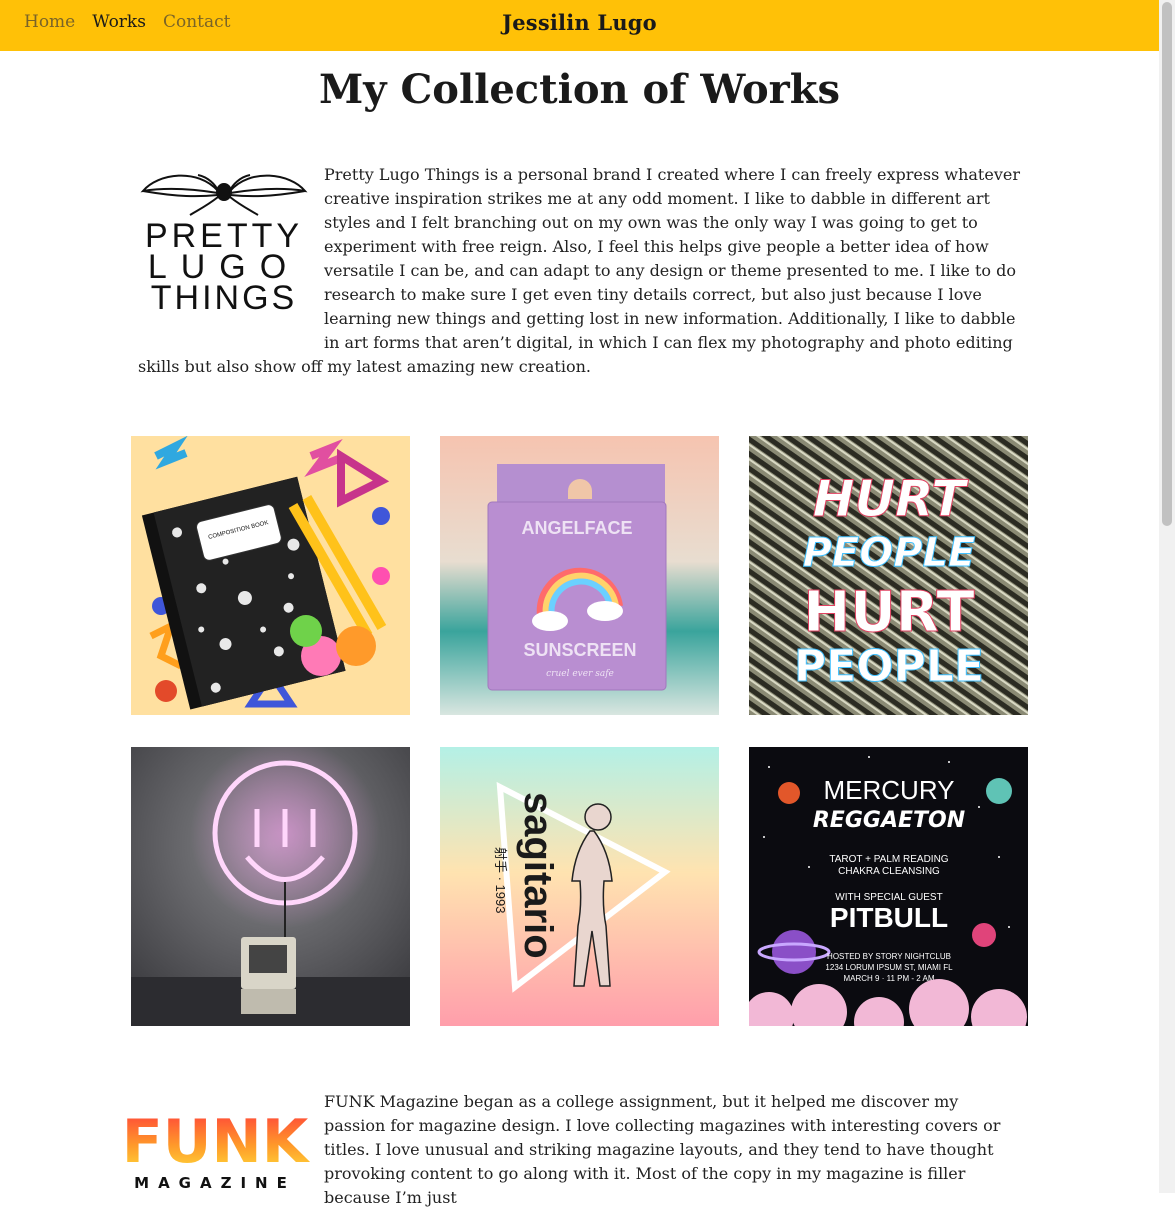 This screenshot has width=1175, height=1210. Describe the element at coordinates (888, 612) in the screenshot. I see `hurt-line-3: HURT` at that location.